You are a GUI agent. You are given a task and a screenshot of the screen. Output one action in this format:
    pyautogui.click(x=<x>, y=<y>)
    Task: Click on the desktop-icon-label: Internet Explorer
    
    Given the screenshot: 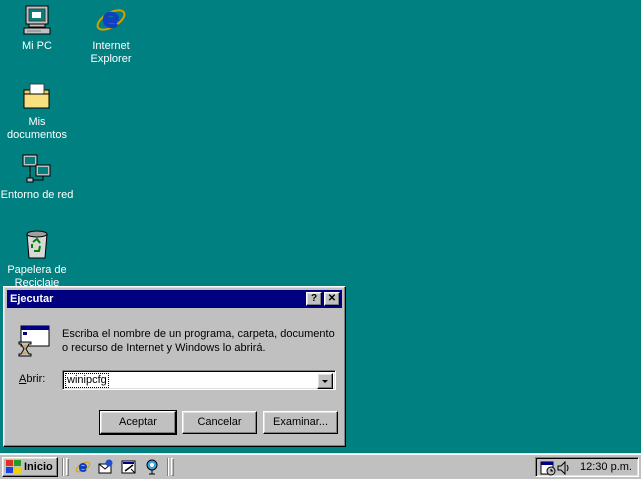 What is the action you would take?
    pyautogui.click(x=111, y=52)
    